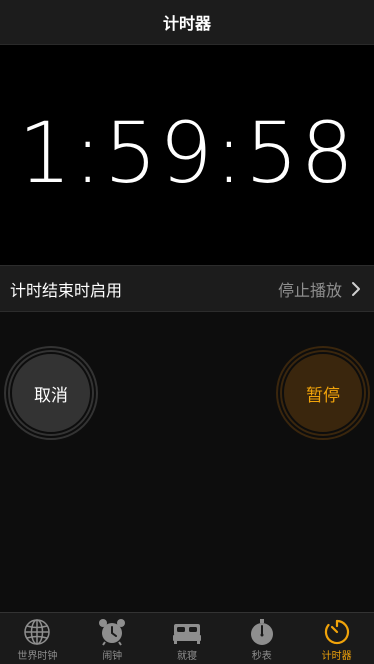 Image resolution: width=374 pixels, height=664 pixels. I want to click on pause-button: 暂停, so click(323, 393).